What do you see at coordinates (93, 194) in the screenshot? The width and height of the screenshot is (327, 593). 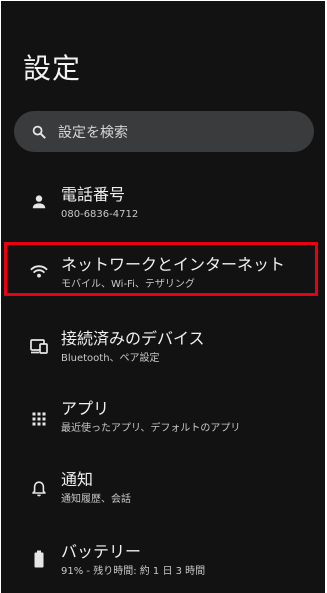 I see `settings-item-title: 電話番号` at bounding box center [93, 194].